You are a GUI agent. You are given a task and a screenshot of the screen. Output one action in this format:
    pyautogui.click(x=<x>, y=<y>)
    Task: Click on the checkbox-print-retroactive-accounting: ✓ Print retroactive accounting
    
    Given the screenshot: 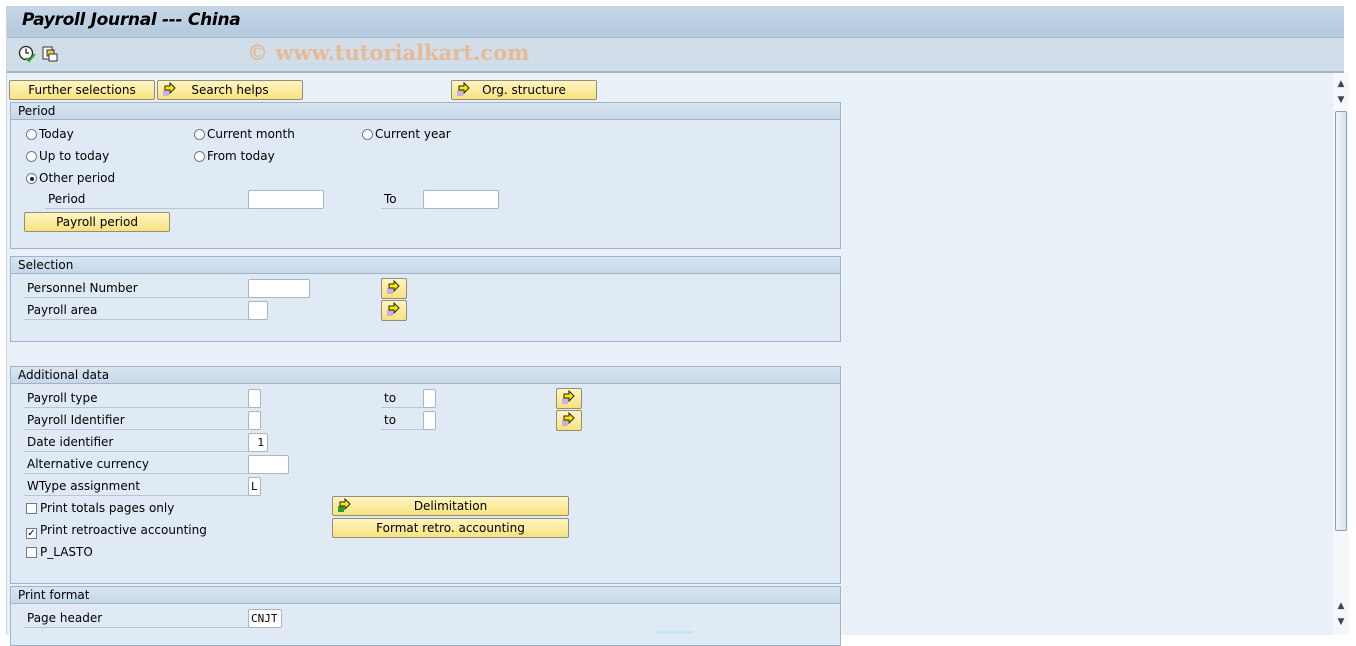 What is the action you would take?
    pyautogui.click(x=116, y=530)
    